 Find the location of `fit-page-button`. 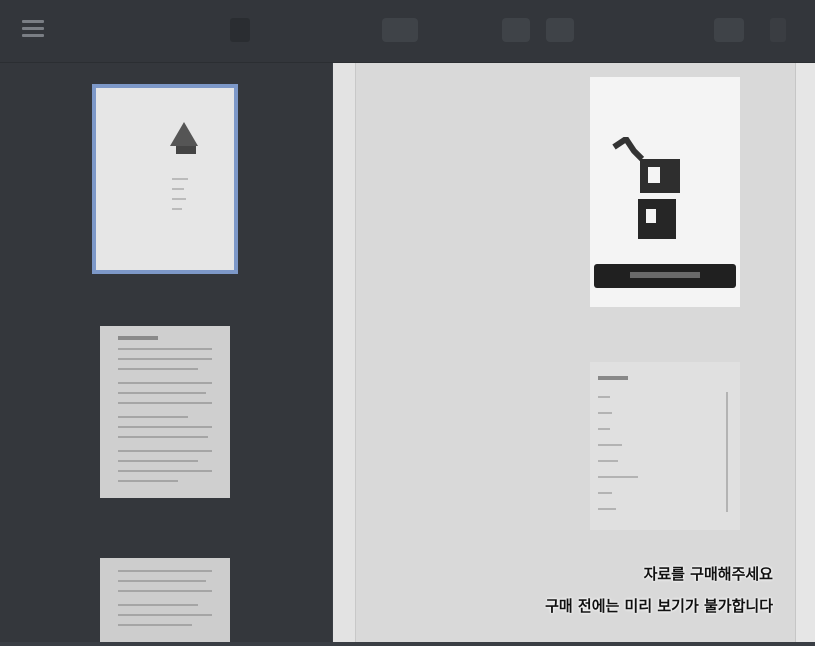

fit-page-button is located at coordinates (516, 30).